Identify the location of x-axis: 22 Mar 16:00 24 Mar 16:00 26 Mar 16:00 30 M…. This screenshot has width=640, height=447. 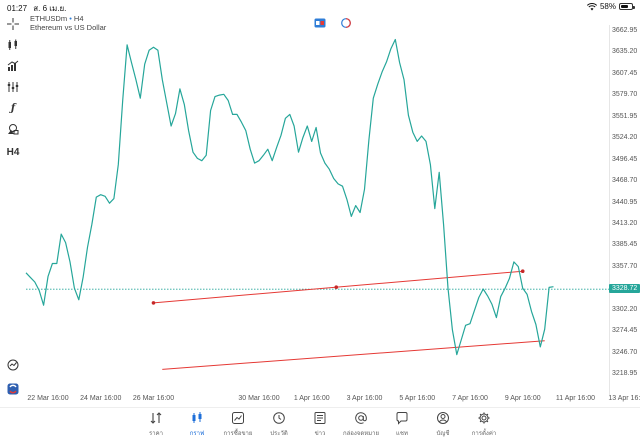
(333, 401).